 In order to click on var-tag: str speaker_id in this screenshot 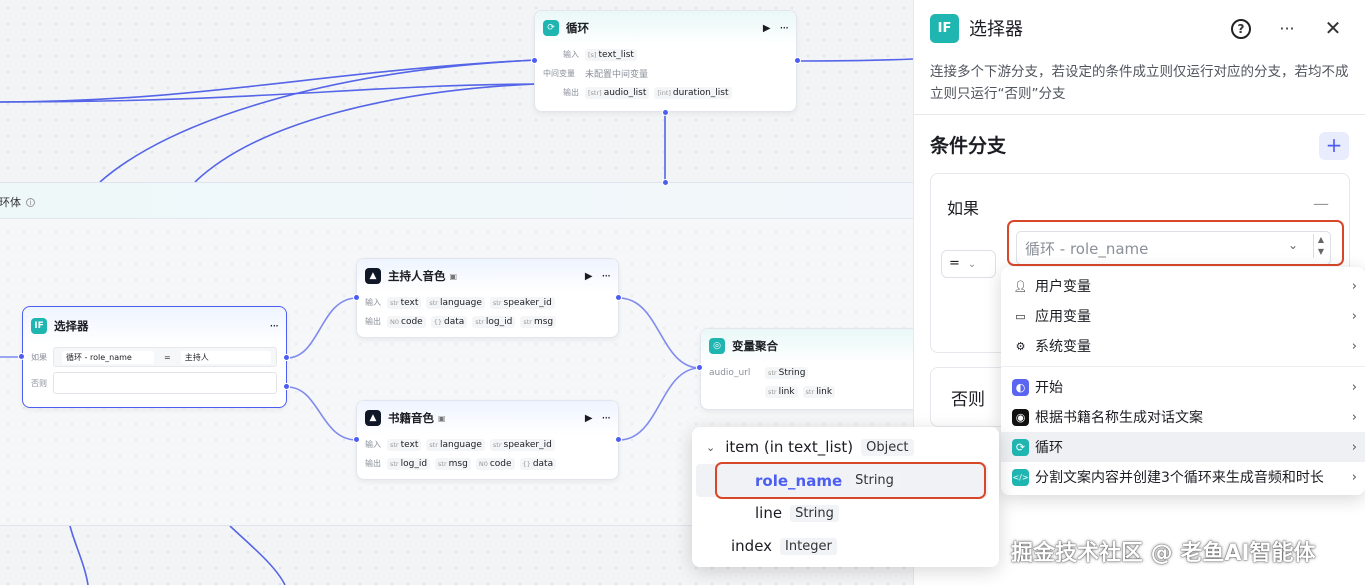, I will do `click(522, 444)`.